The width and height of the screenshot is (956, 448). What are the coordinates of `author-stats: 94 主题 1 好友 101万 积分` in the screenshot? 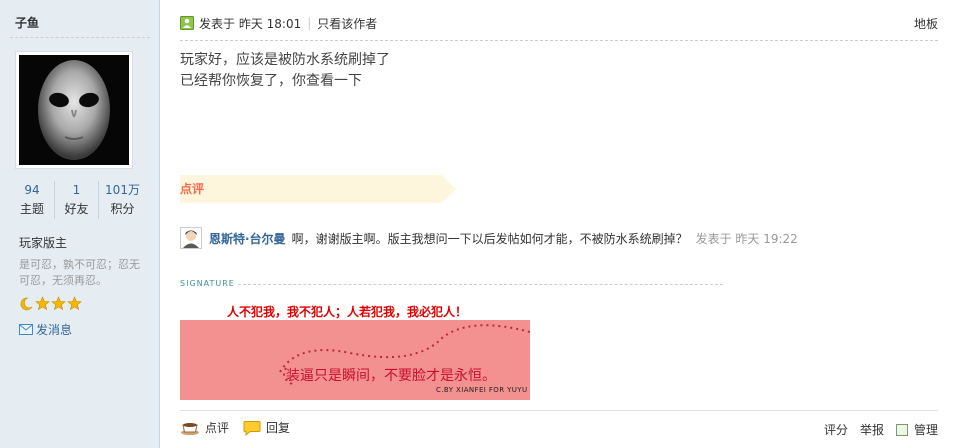 It's located at (80, 200).